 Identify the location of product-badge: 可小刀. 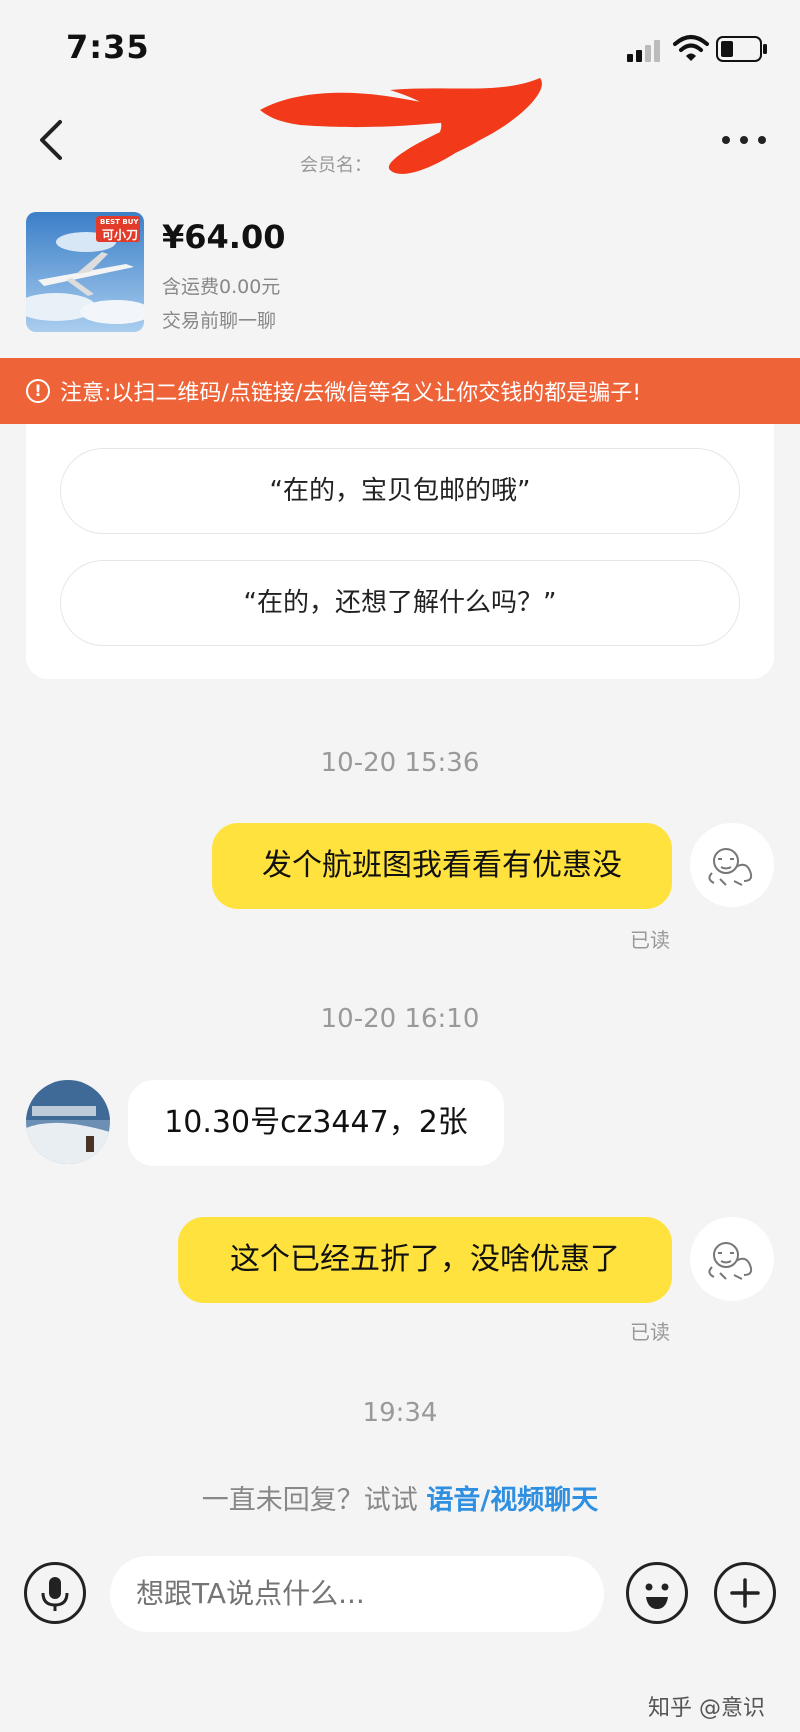
(120, 235).